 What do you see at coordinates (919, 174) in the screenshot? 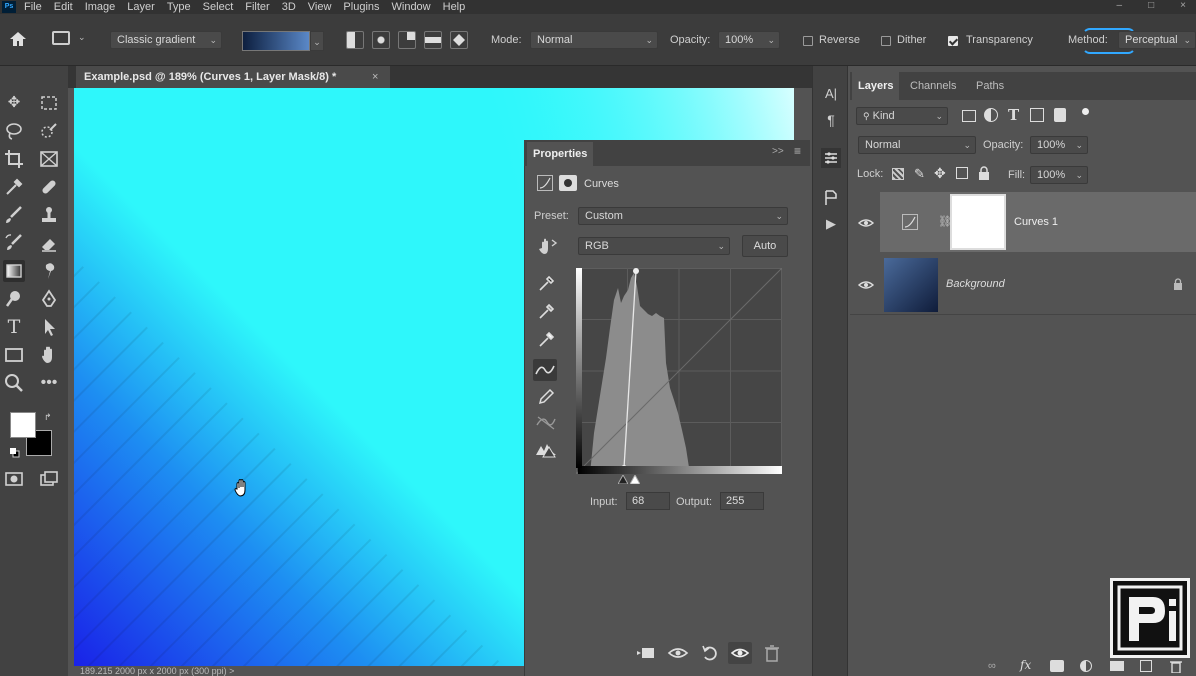
I see `lock-image-pixels-icon: ✎` at bounding box center [919, 174].